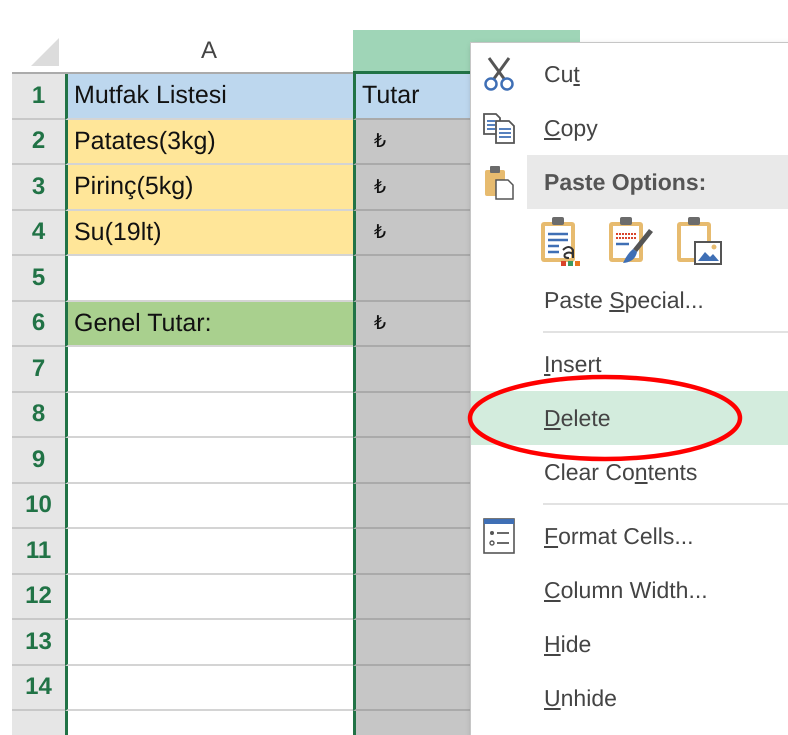  Describe the element at coordinates (209, 324) in the screenshot. I see `table-cell: Genel Tutar:` at that location.